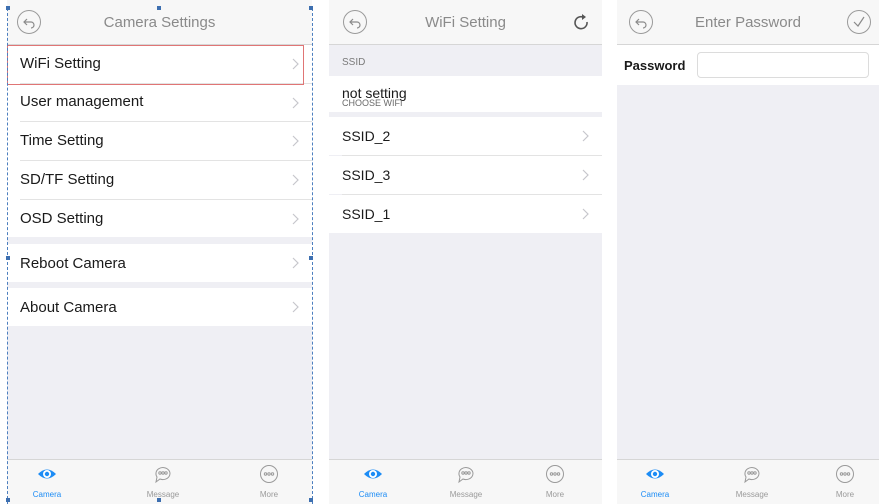 The height and width of the screenshot is (504, 879). I want to click on password-input, so click(783, 65).